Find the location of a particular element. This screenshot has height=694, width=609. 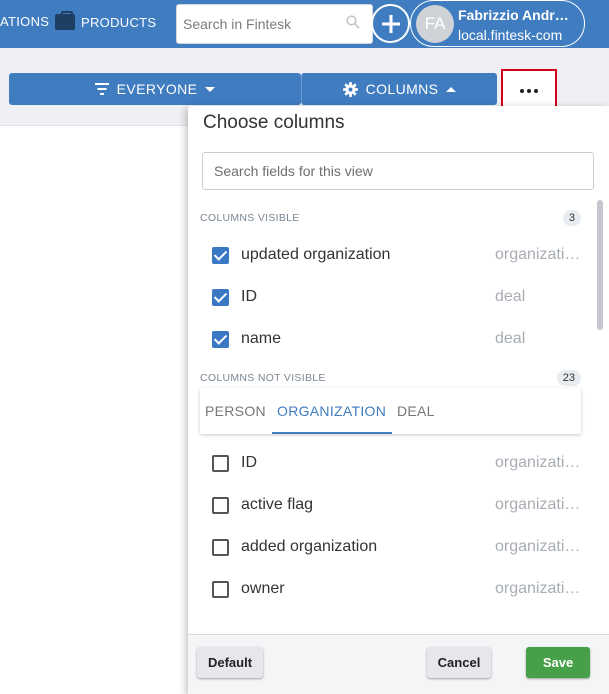

column-row: name deal is located at coordinates (388, 339).